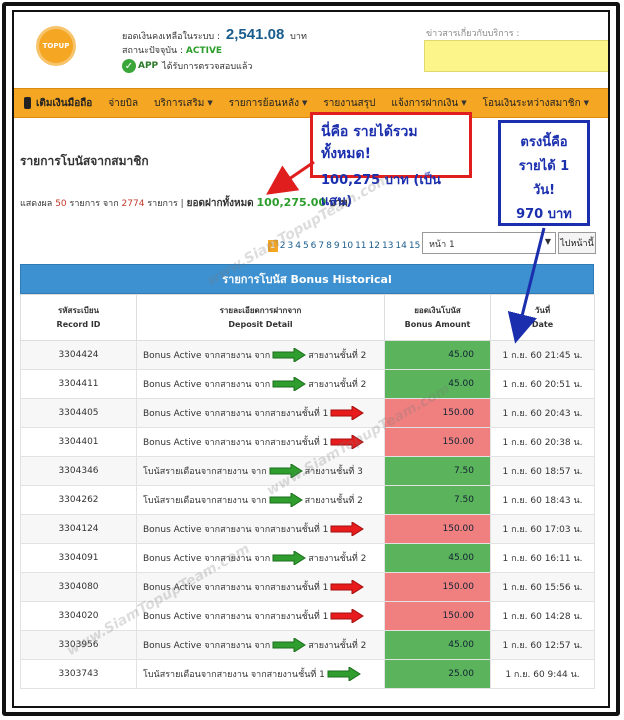 This screenshot has height=720, width=624. Describe the element at coordinates (406, 252) in the screenshot. I see `annotation-arrows` at that location.